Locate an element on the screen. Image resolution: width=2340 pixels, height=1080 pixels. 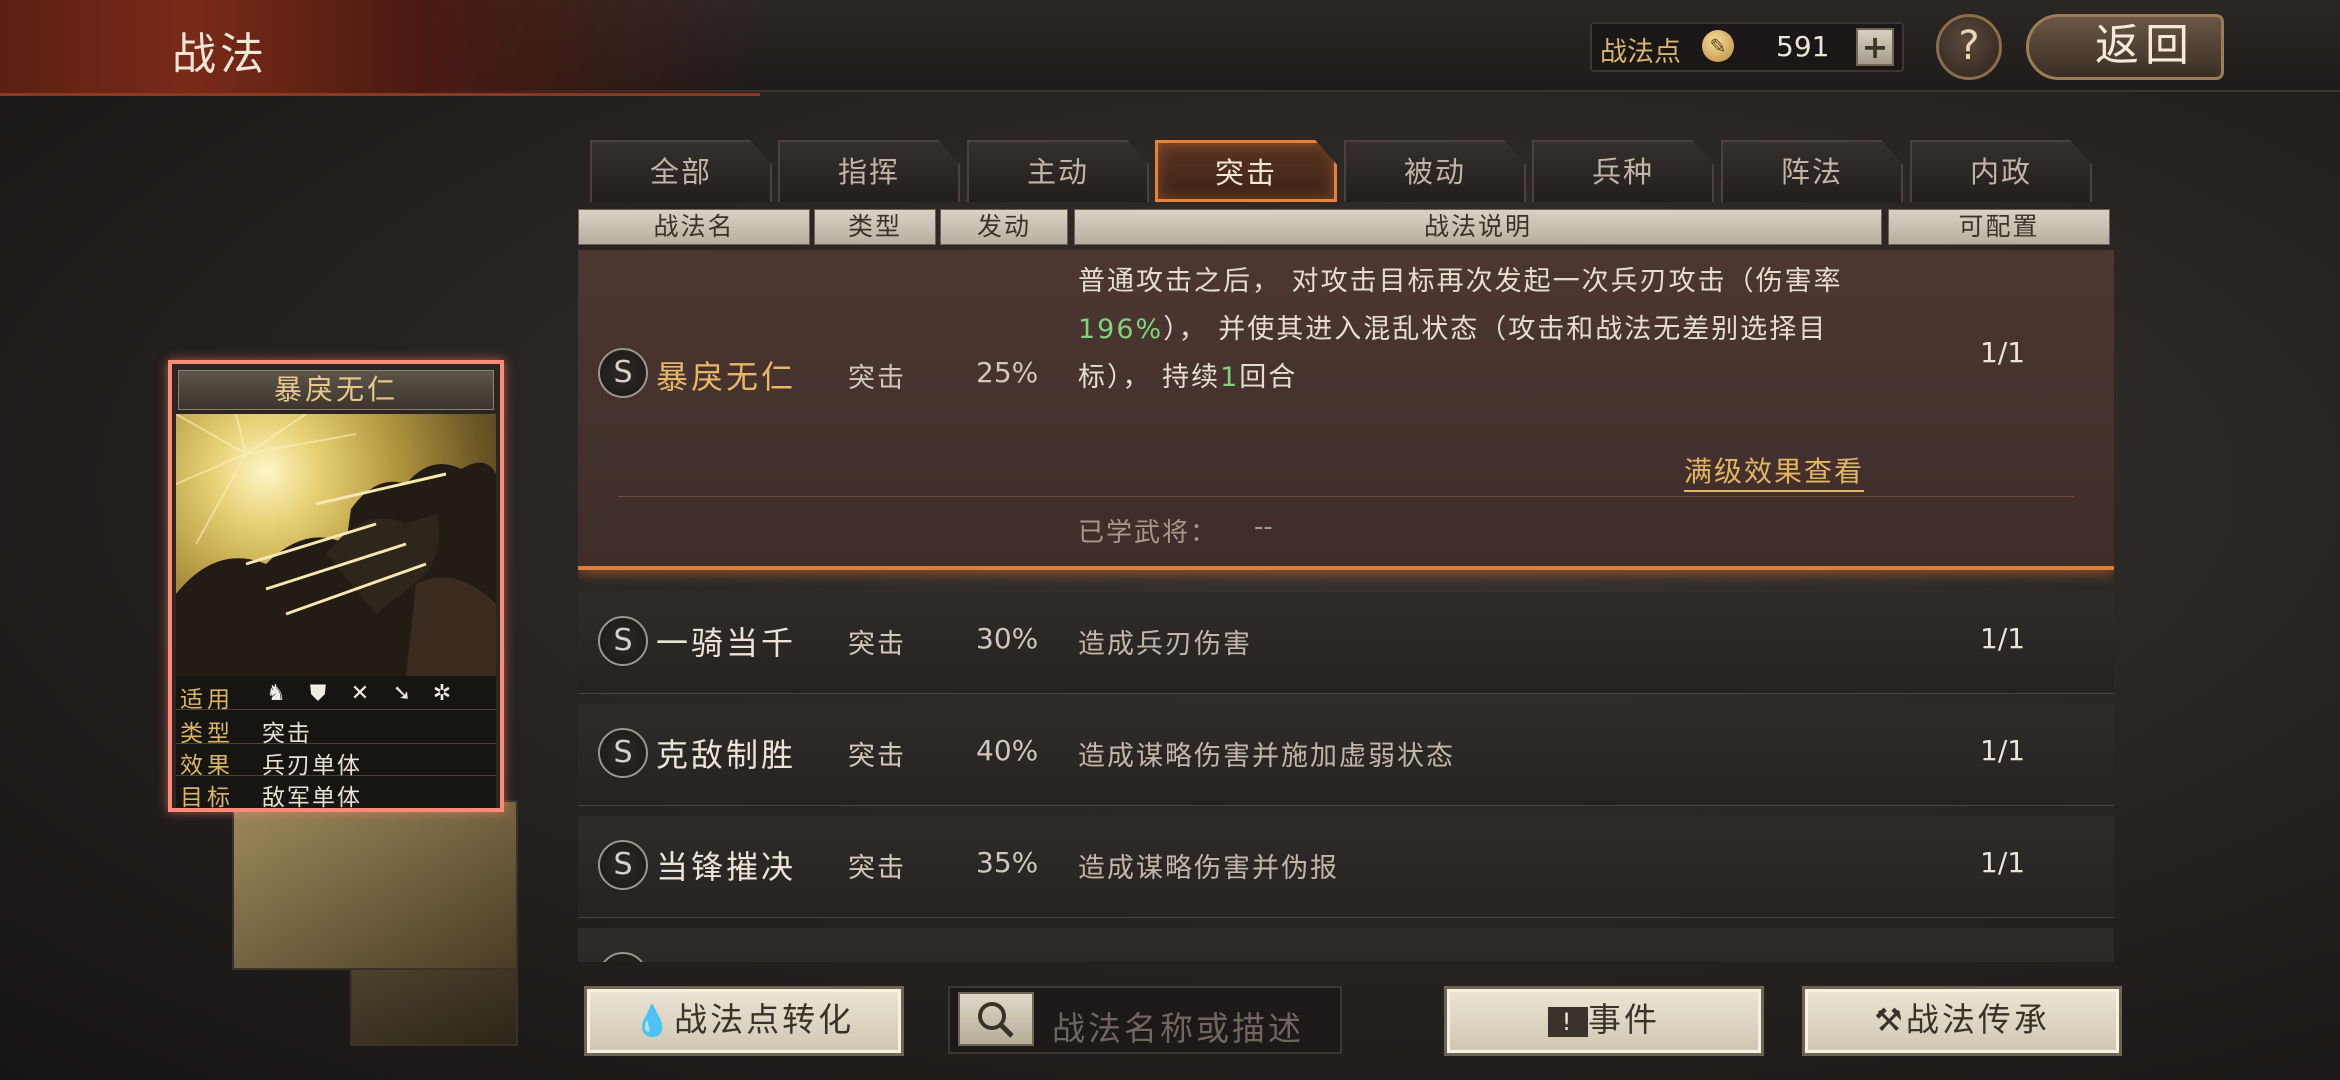
card-stat-key-apply: 适用 is located at coordinates (207, 700).